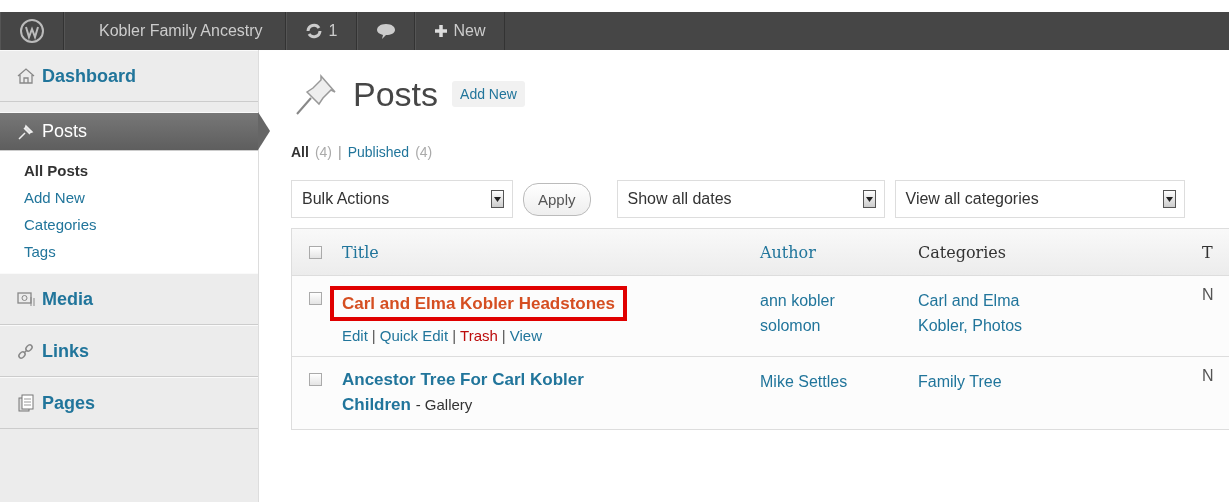 The height and width of the screenshot is (502, 1229). Describe the element at coordinates (440, 31) in the screenshot. I see `plus-icon` at that location.